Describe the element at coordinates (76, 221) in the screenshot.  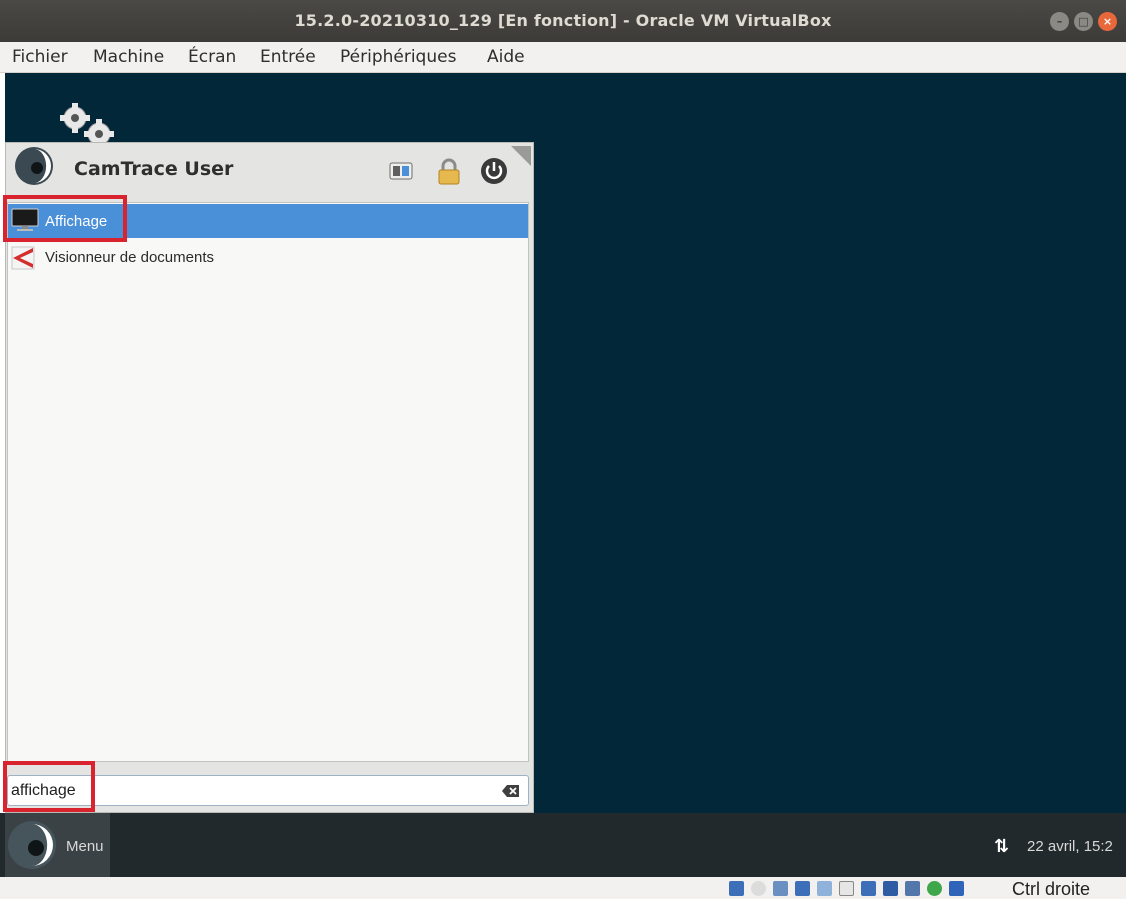
I see `result-label: Affichage` at that location.